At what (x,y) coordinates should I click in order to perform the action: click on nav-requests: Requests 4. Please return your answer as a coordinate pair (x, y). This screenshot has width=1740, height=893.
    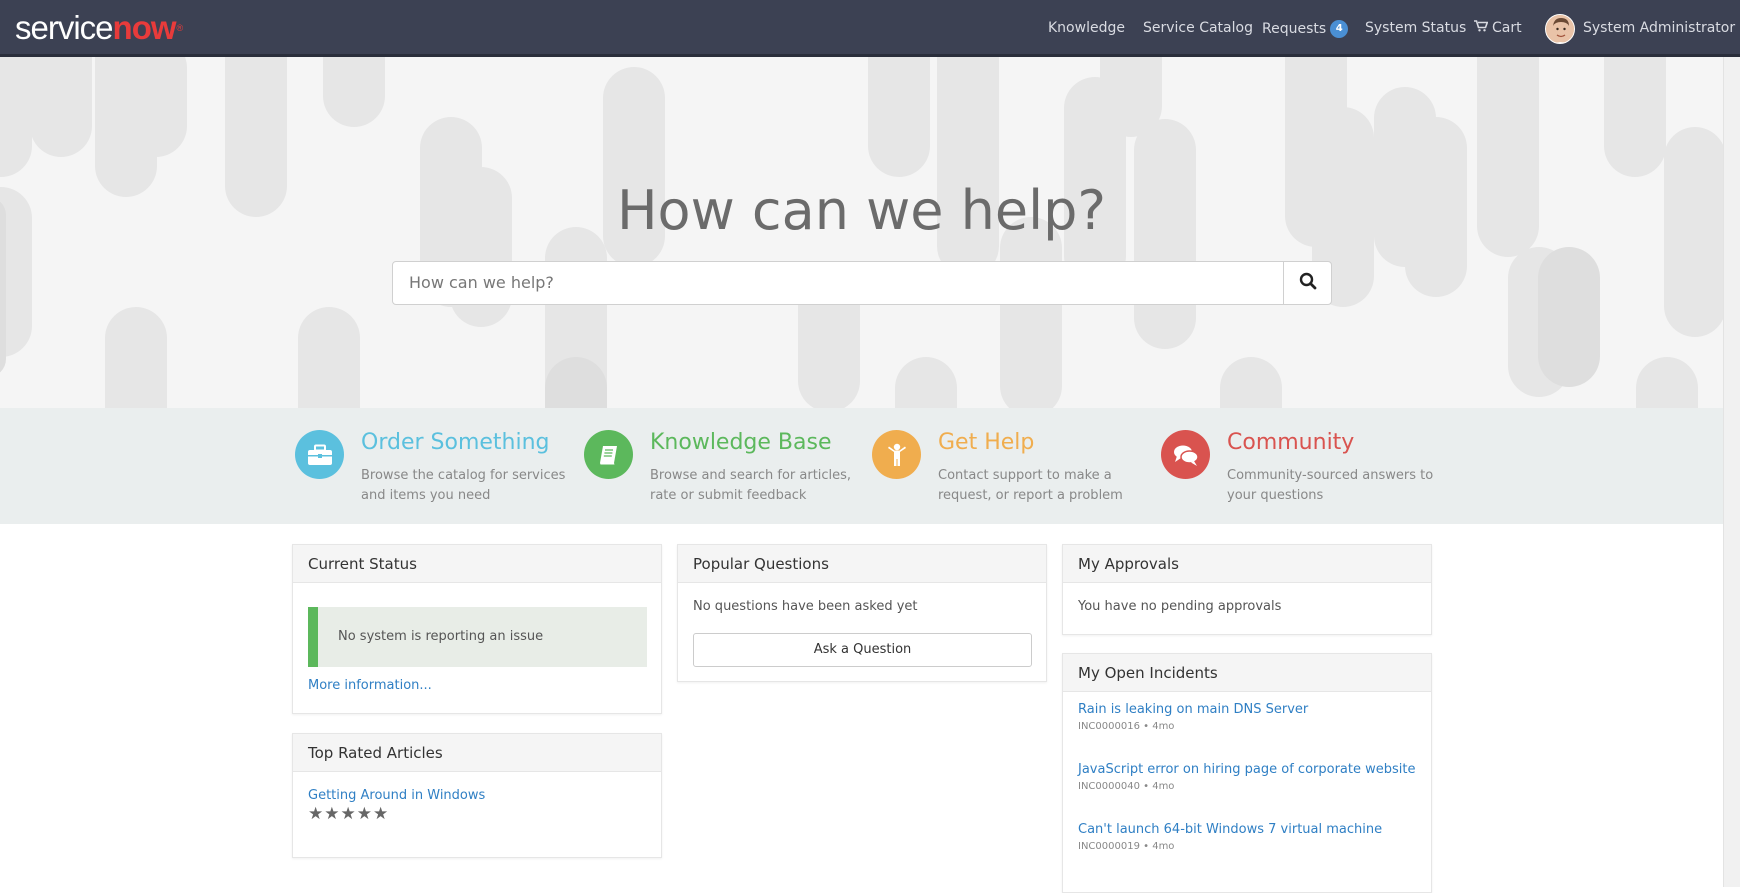
    Looking at the image, I should click on (1305, 29).